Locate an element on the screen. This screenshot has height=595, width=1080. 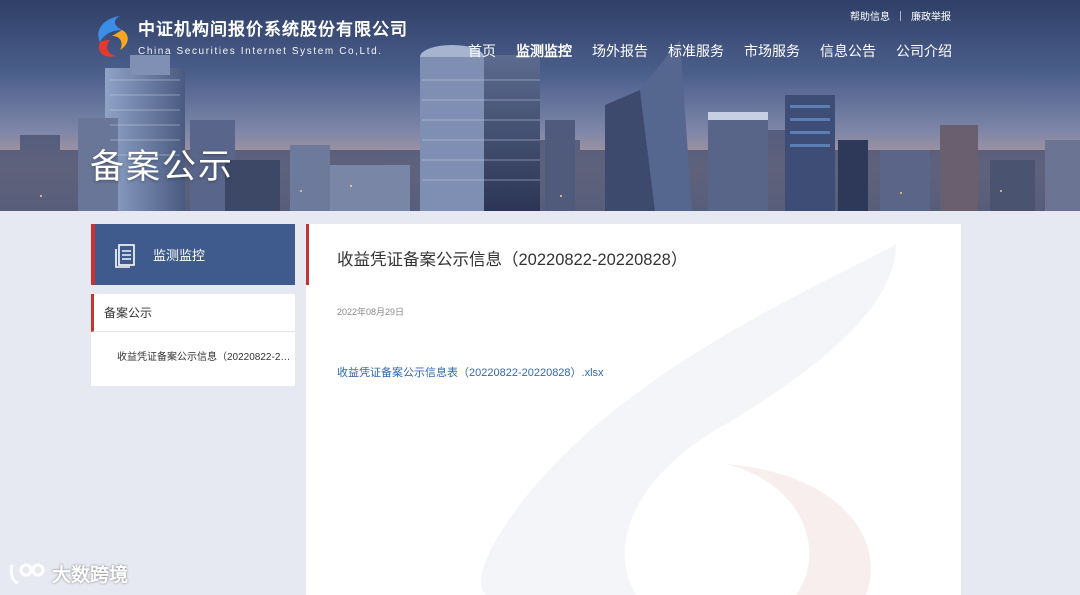
nav-market-service: 市场服务 is located at coordinates (772, 51).